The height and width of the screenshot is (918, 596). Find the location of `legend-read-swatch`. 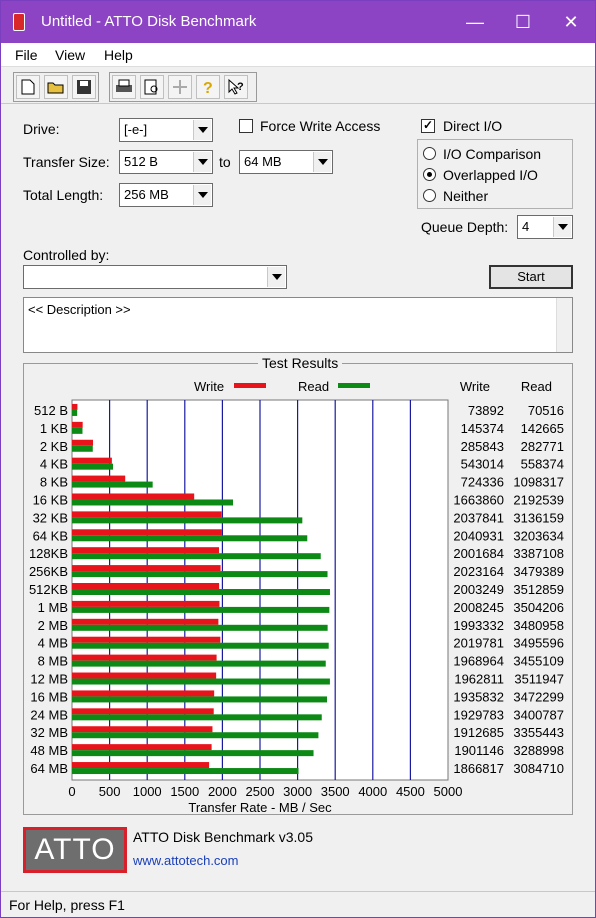

legend-read-swatch is located at coordinates (354, 385).